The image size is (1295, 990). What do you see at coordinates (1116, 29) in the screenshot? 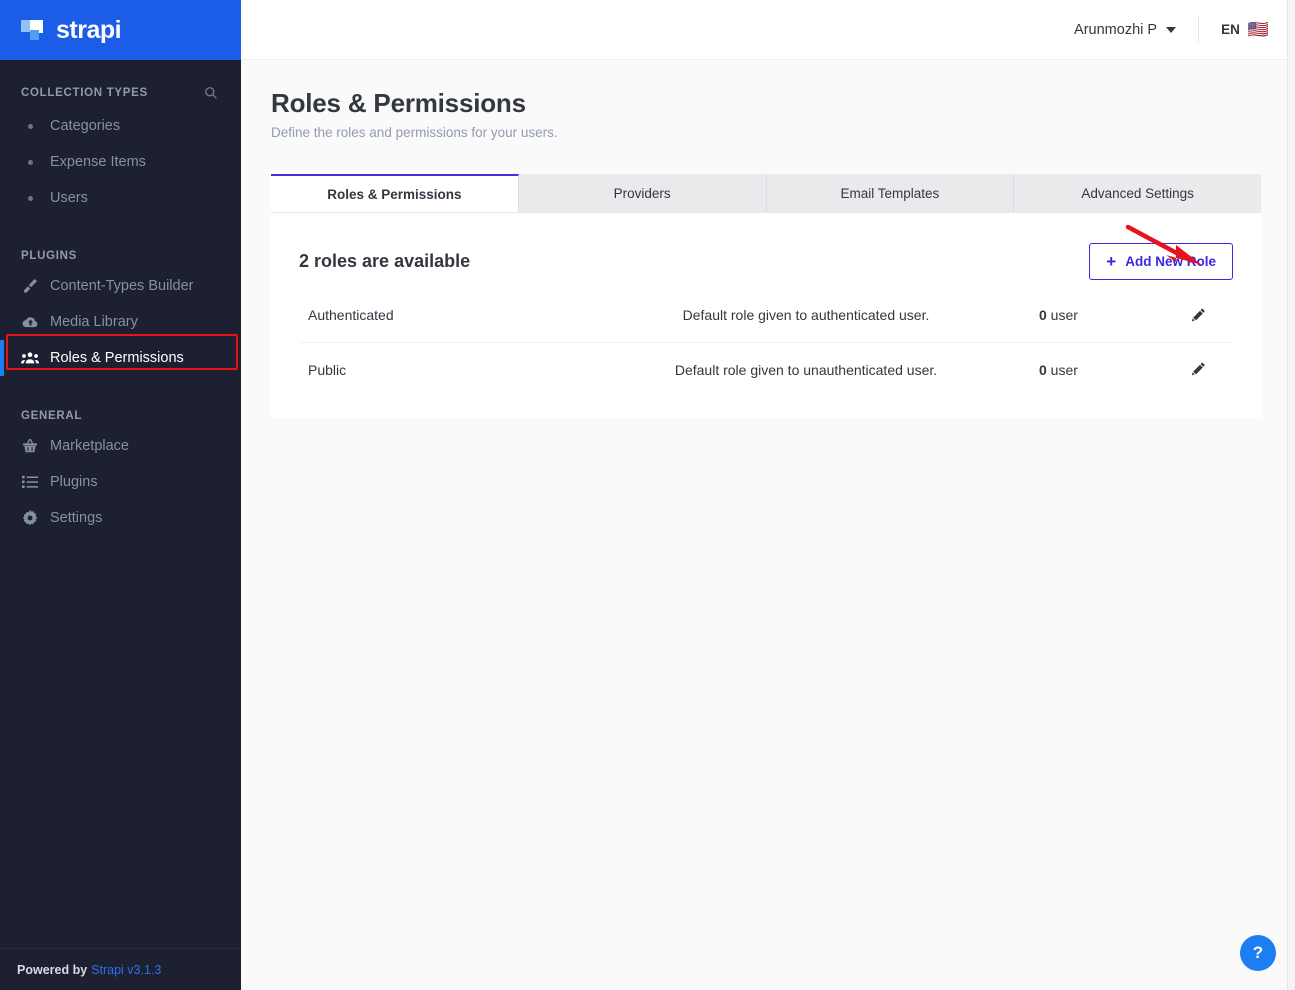
I see `user-name-label: Arunmozhi P` at bounding box center [1116, 29].